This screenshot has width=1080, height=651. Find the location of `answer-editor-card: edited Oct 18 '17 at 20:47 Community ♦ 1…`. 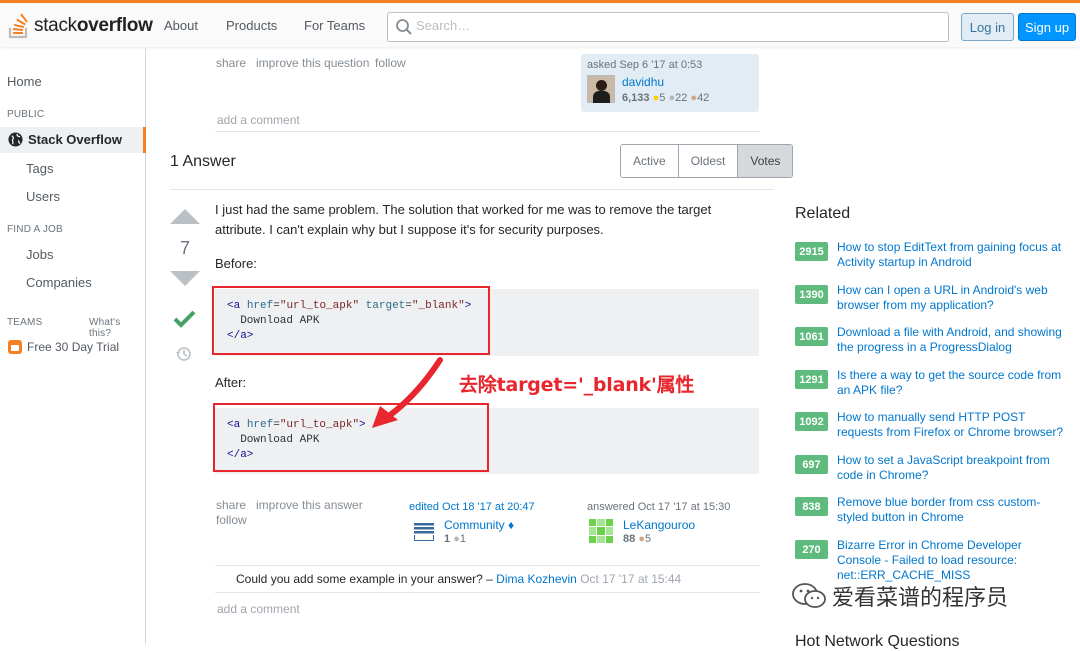

answer-editor-card: edited Oct 18 '17 at 20:47 Community ♦ 1… is located at coordinates (494, 525).